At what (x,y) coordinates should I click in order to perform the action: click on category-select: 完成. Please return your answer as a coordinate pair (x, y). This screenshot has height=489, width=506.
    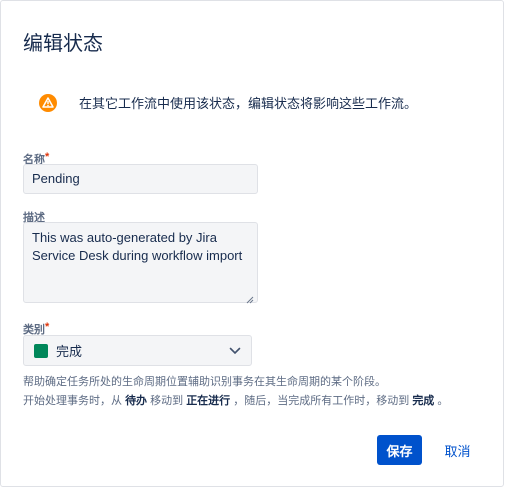
    Looking at the image, I should click on (137, 350).